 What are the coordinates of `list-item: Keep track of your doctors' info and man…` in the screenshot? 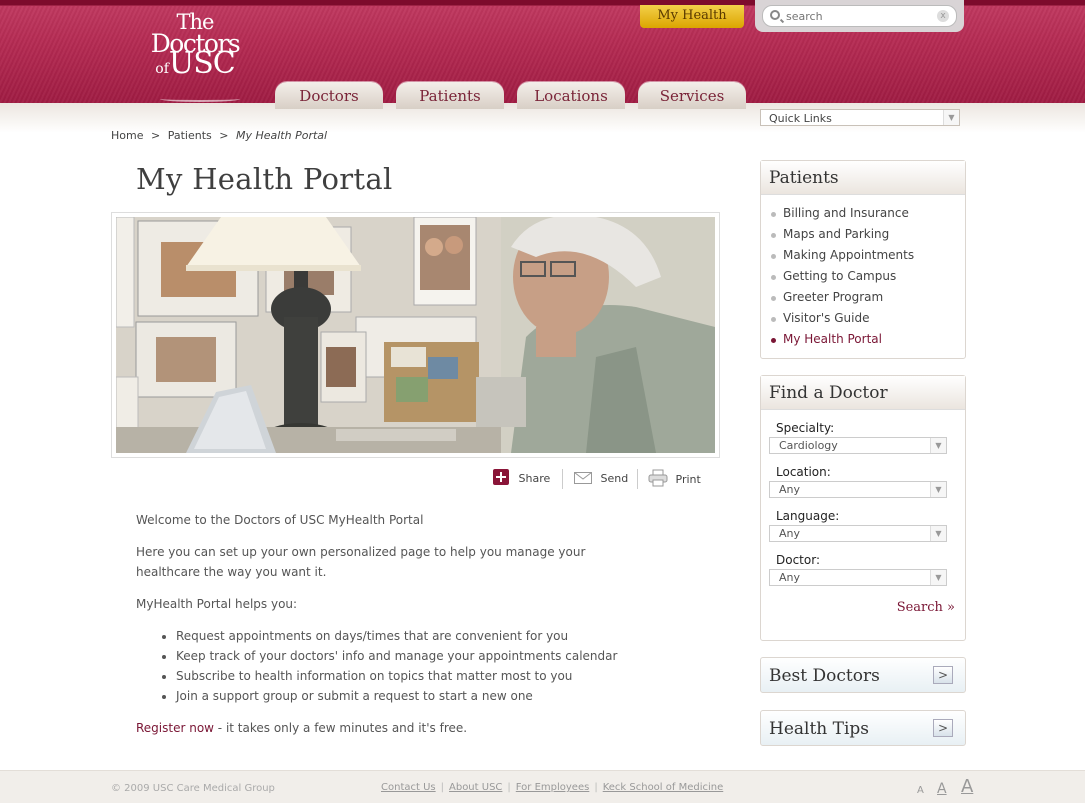 It's located at (411, 656).